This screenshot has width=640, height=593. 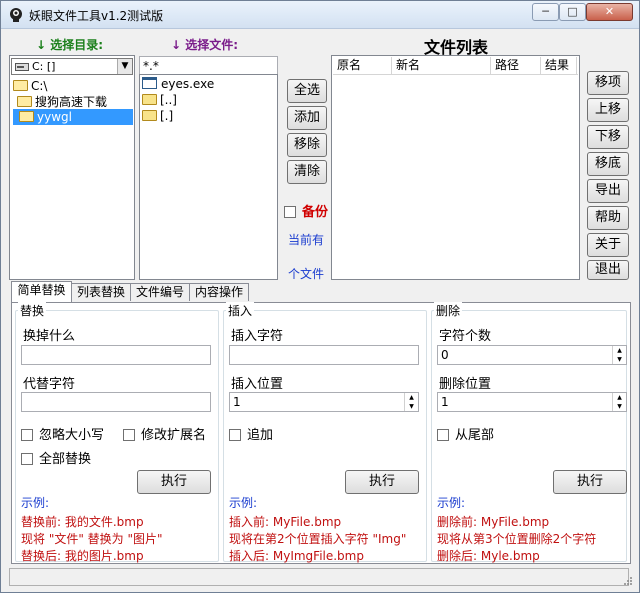 What do you see at coordinates (307, 172) in the screenshot?
I see `clear-button: 清除` at bounding box center [307, 172].